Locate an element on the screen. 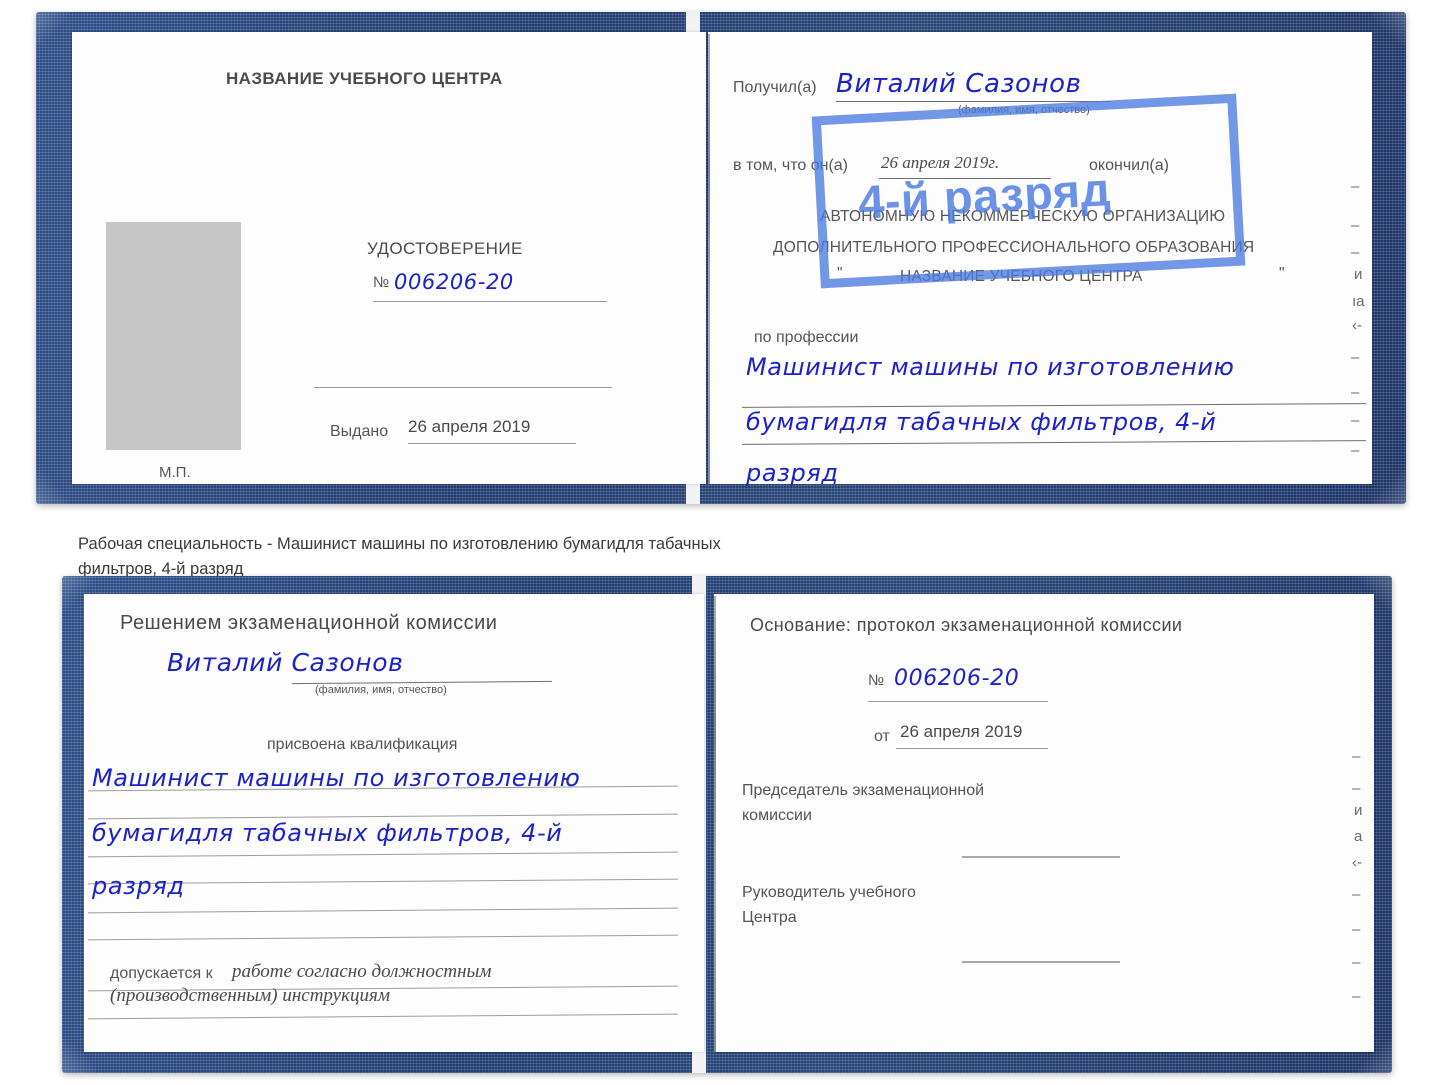 Image resolution: width=1448 pixels, height=1085 pixels. issued-label-top-left: Выдано is located at coordinates (359, 431).